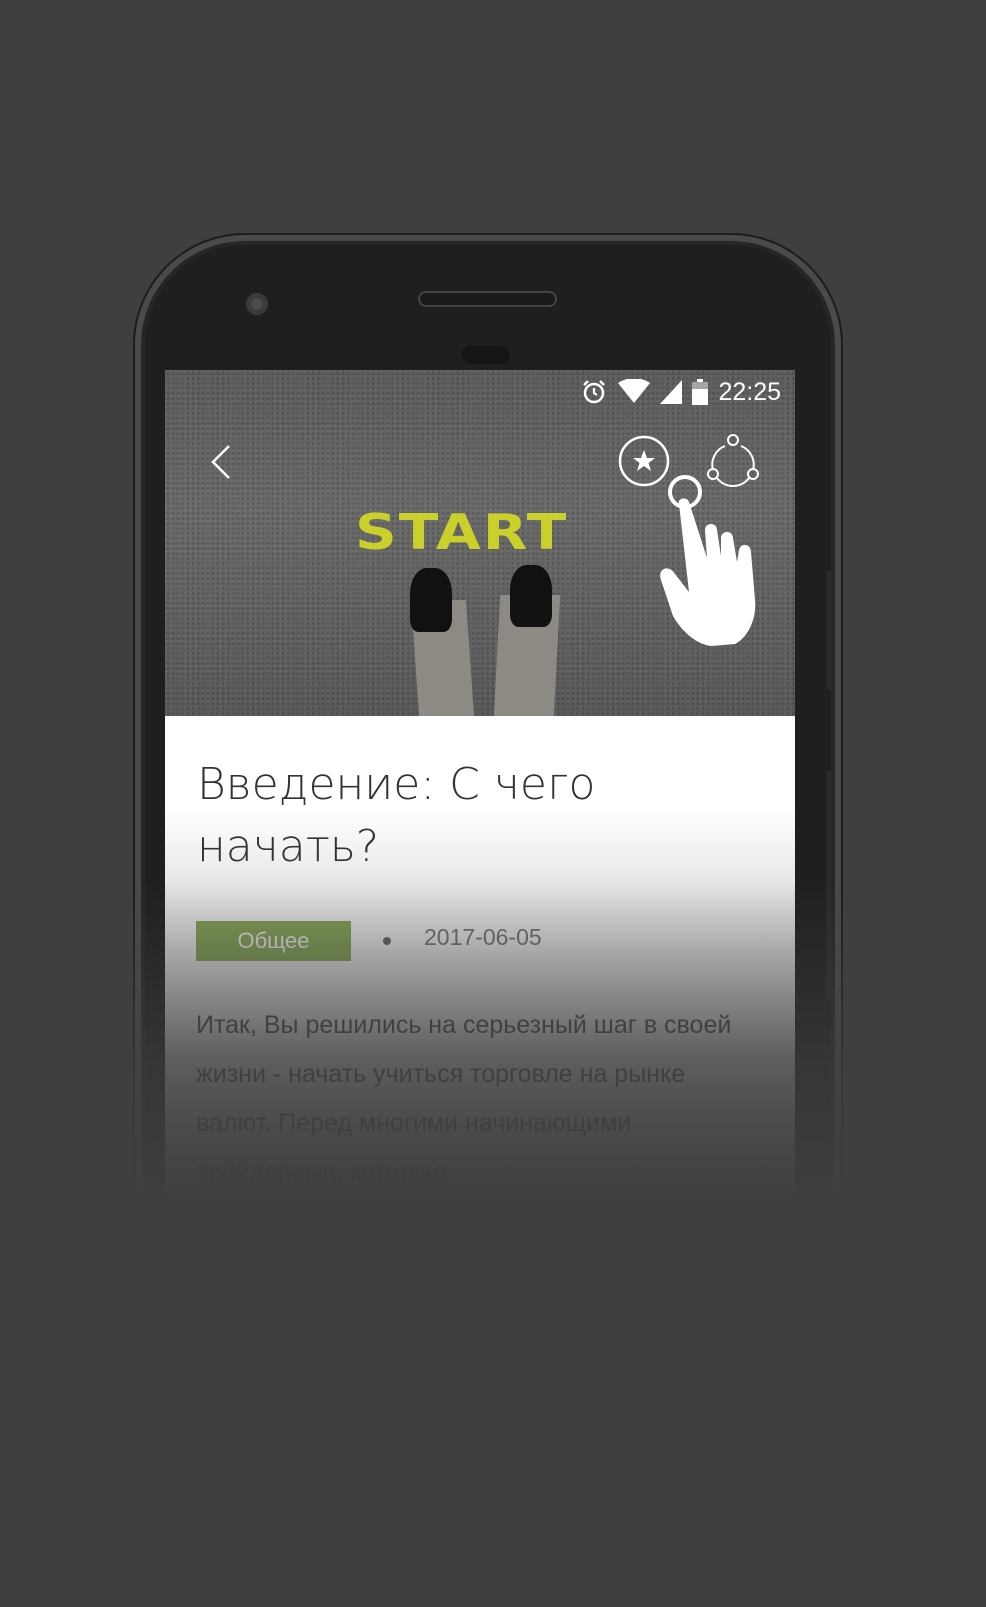 Image resolution: width=986 pixels, height=1607 pixels. Describe the element at coordinates (273, 941) in the screenshot. I see `category-tag: Общее` at that location.